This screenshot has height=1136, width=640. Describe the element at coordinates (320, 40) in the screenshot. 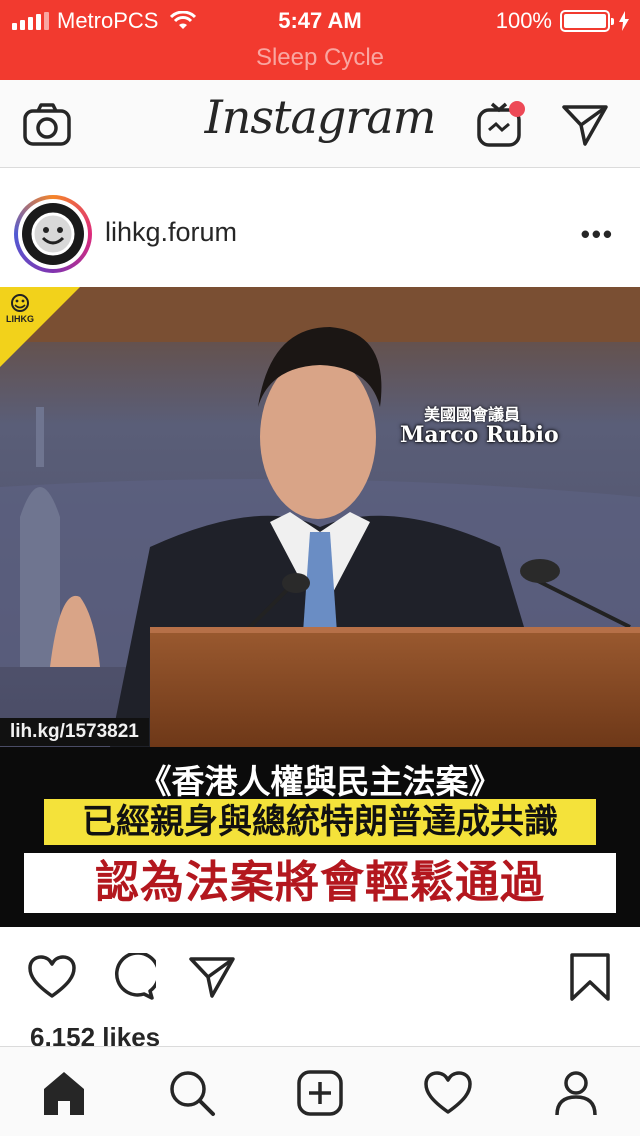

I see `status-bar: MetroPCS 5:47 AM 100% Sleep Cycle` at that location.